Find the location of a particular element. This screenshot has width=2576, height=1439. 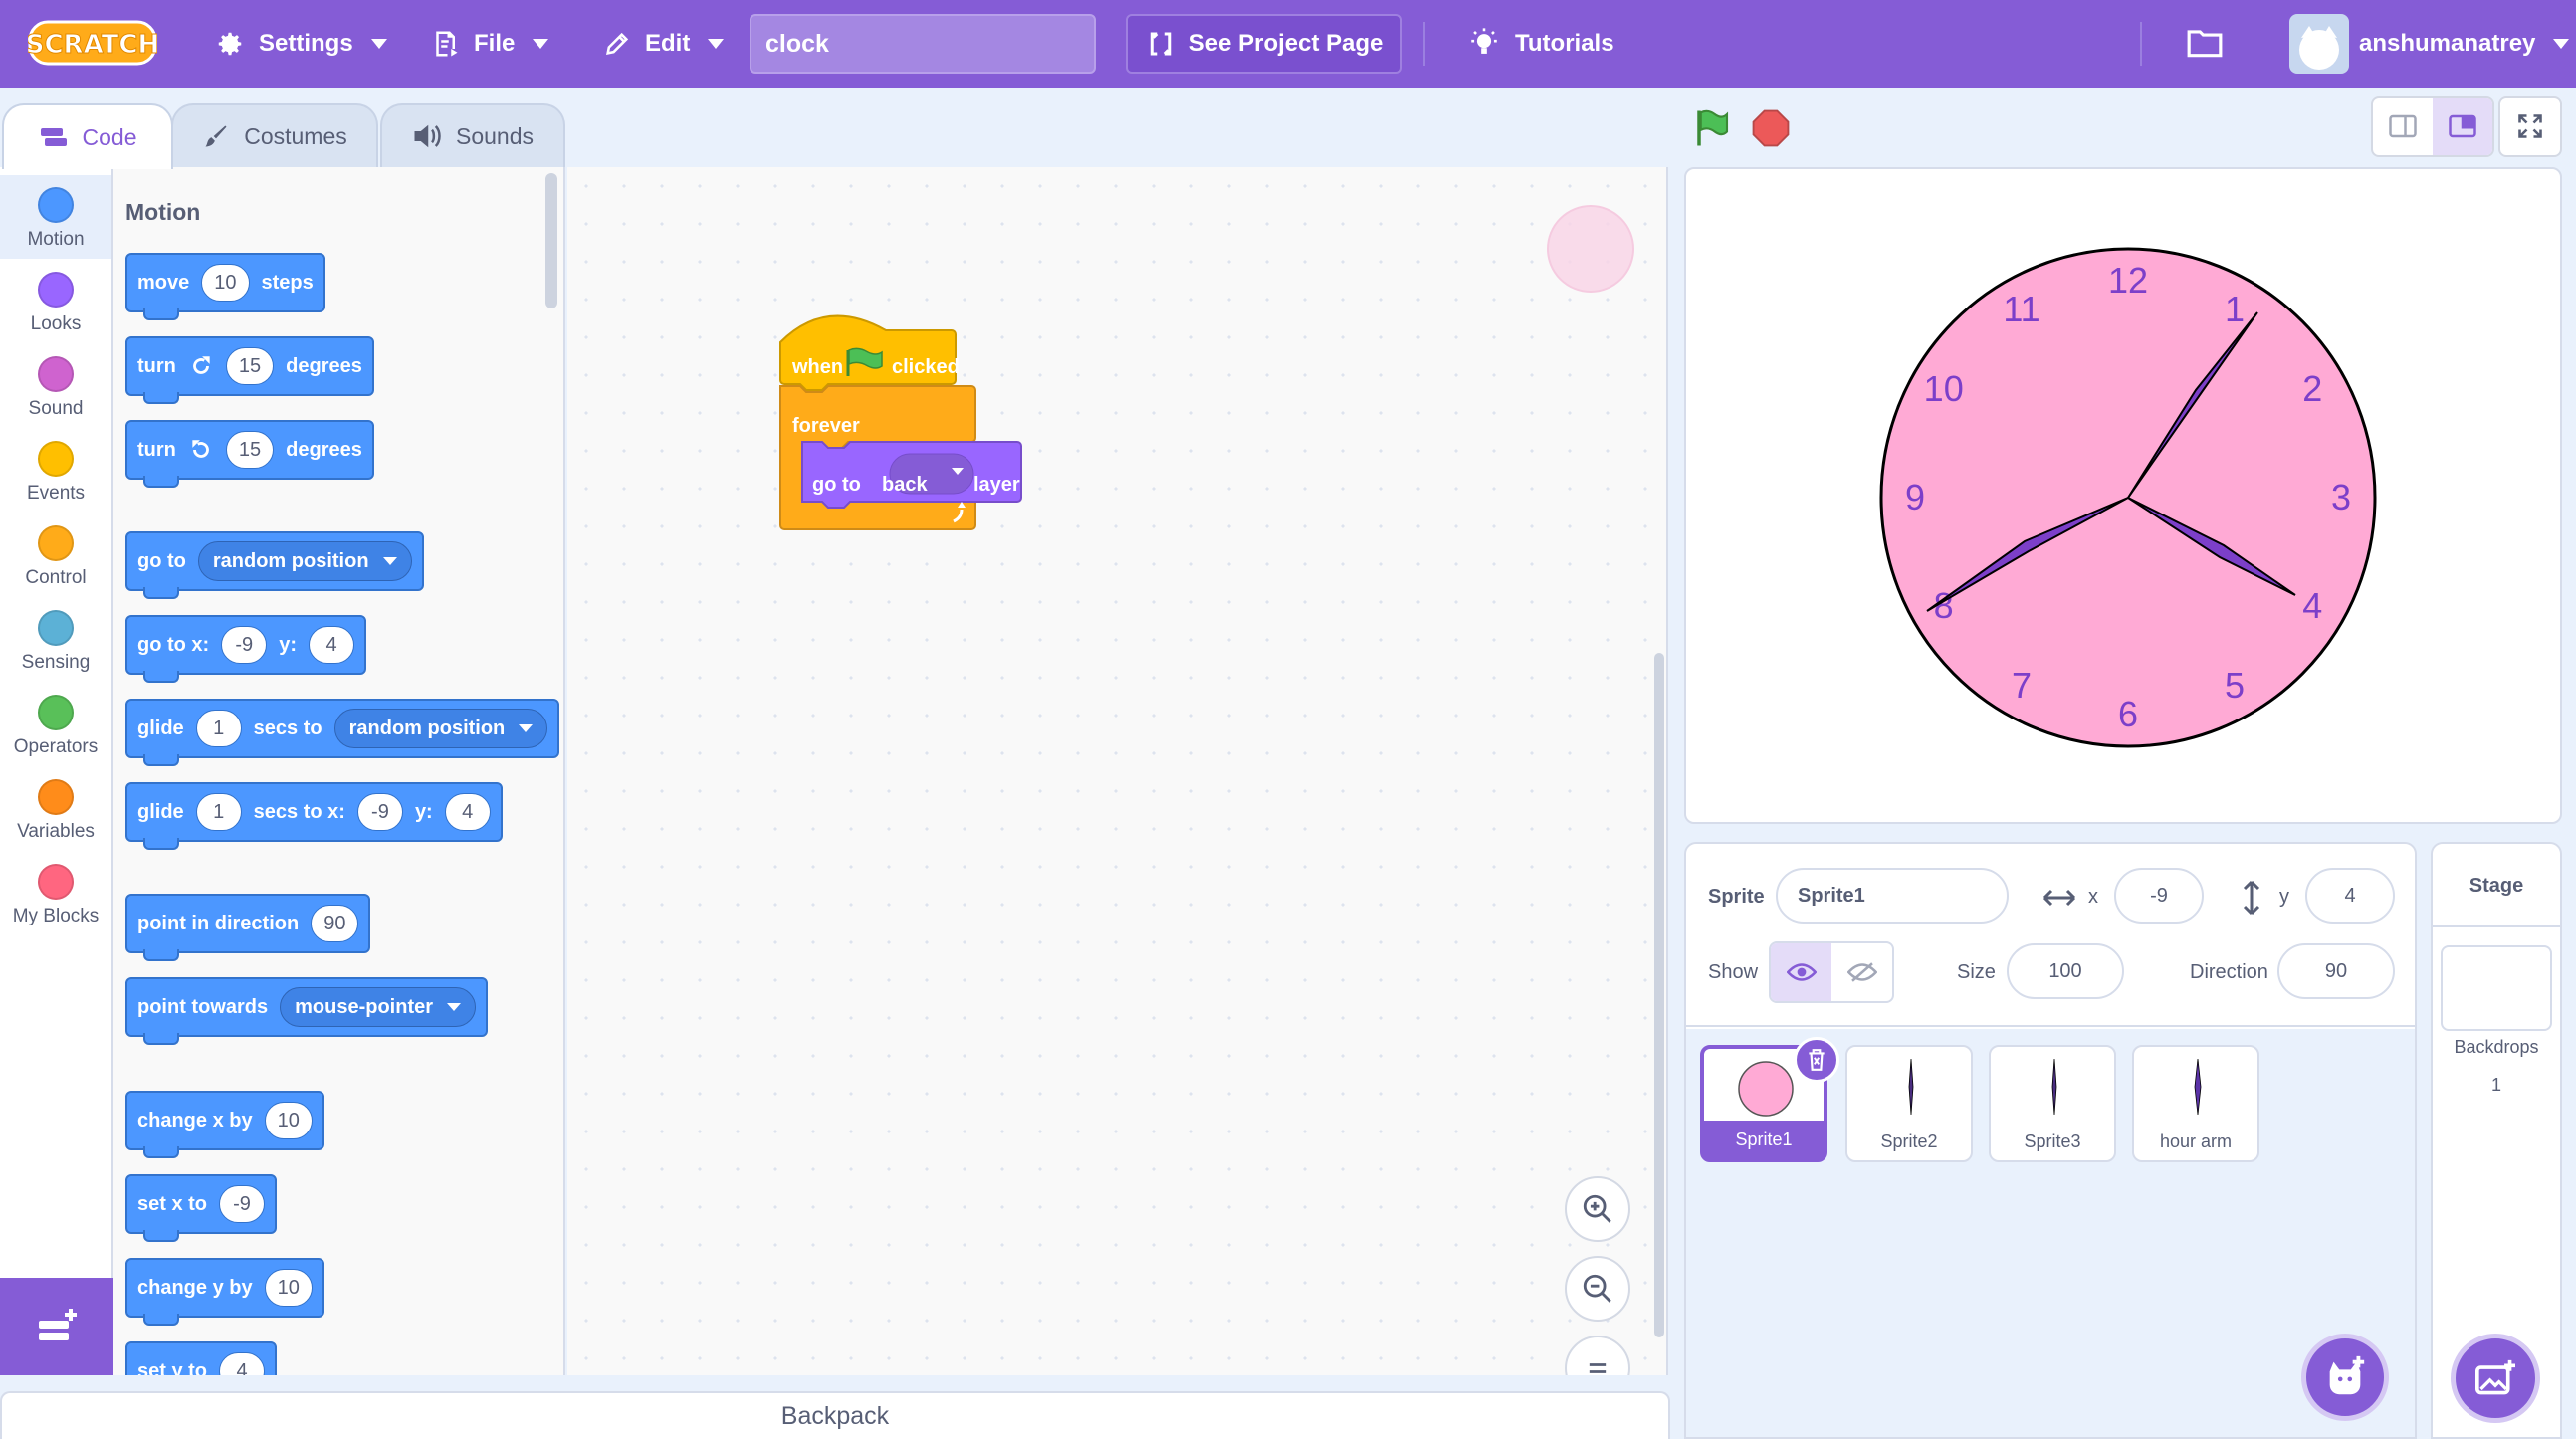

block-change-x: change x by 10 is located at coordinates (224, 1124).